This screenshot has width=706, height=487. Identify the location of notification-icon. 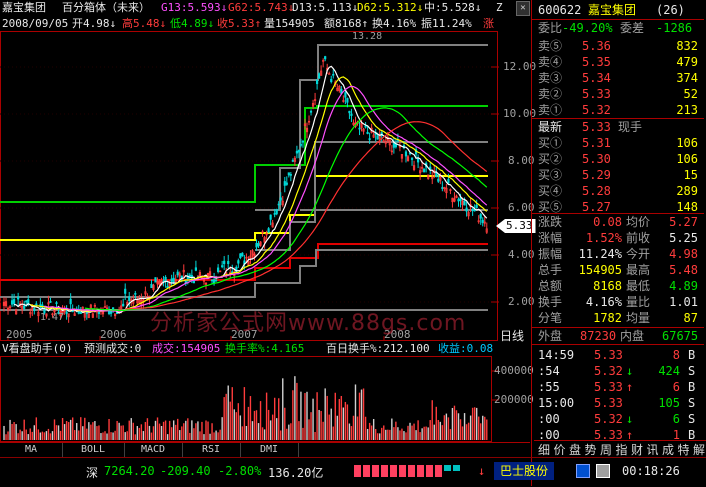
(583, 471).